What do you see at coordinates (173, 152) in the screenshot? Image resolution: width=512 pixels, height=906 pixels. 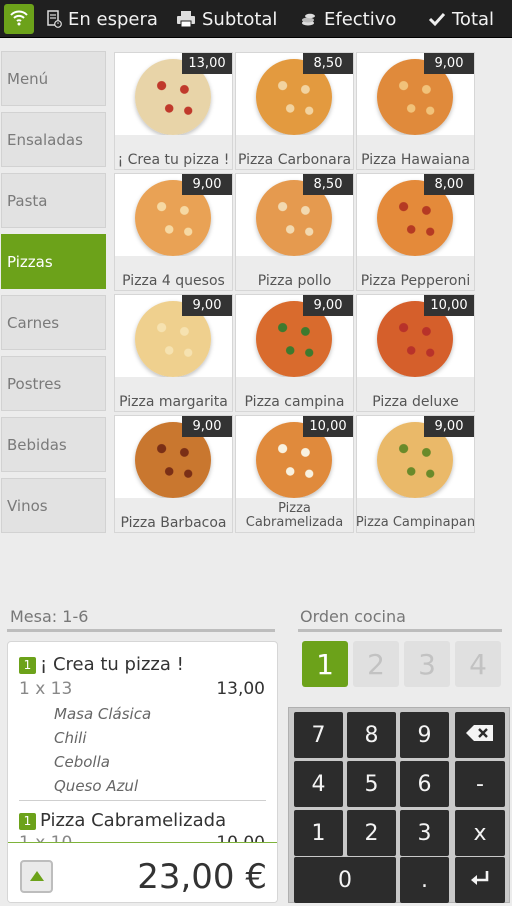 I see `product-name: ¡ Crea tu pizza !` at bounding box center [173, 152].